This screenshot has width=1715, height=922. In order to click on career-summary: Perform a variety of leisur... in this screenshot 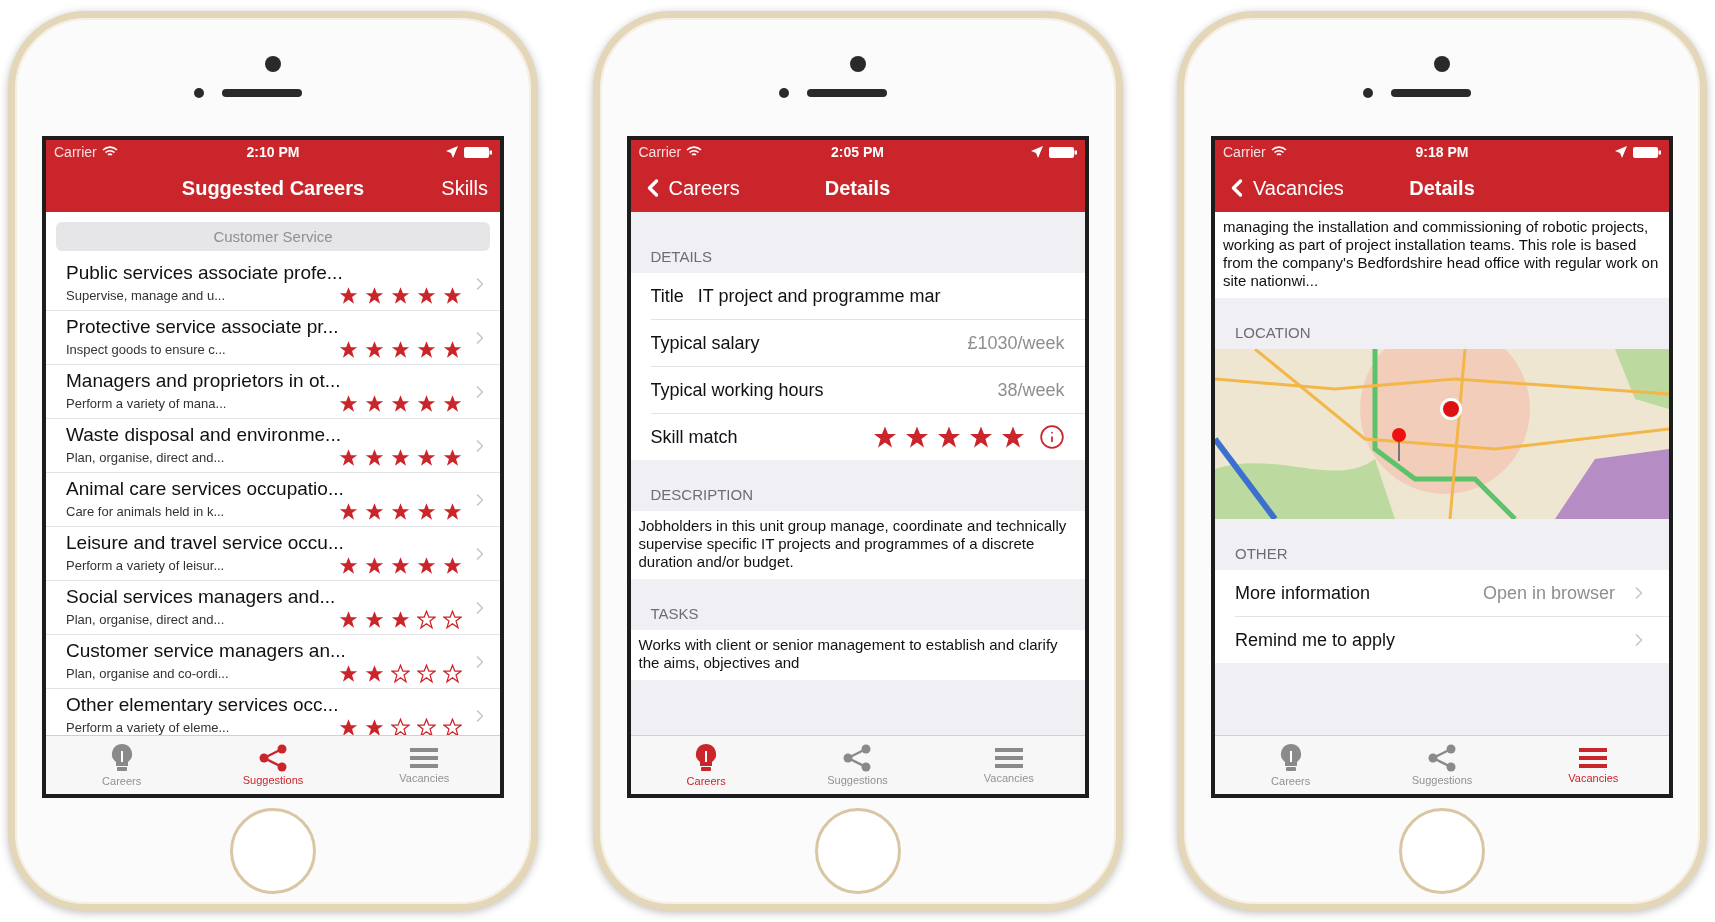, I will do `click(145, 565)`.